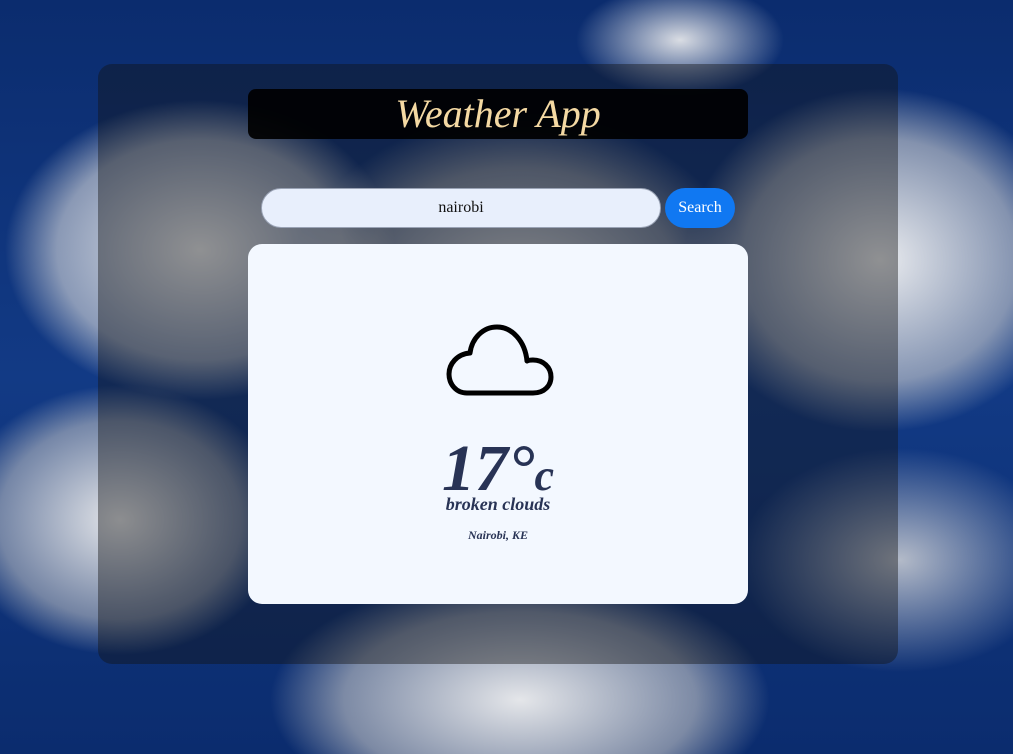 Image resolution: width=1013 pixels, height=754 pixels. I want to click on city-search-input, so click(461, 208).